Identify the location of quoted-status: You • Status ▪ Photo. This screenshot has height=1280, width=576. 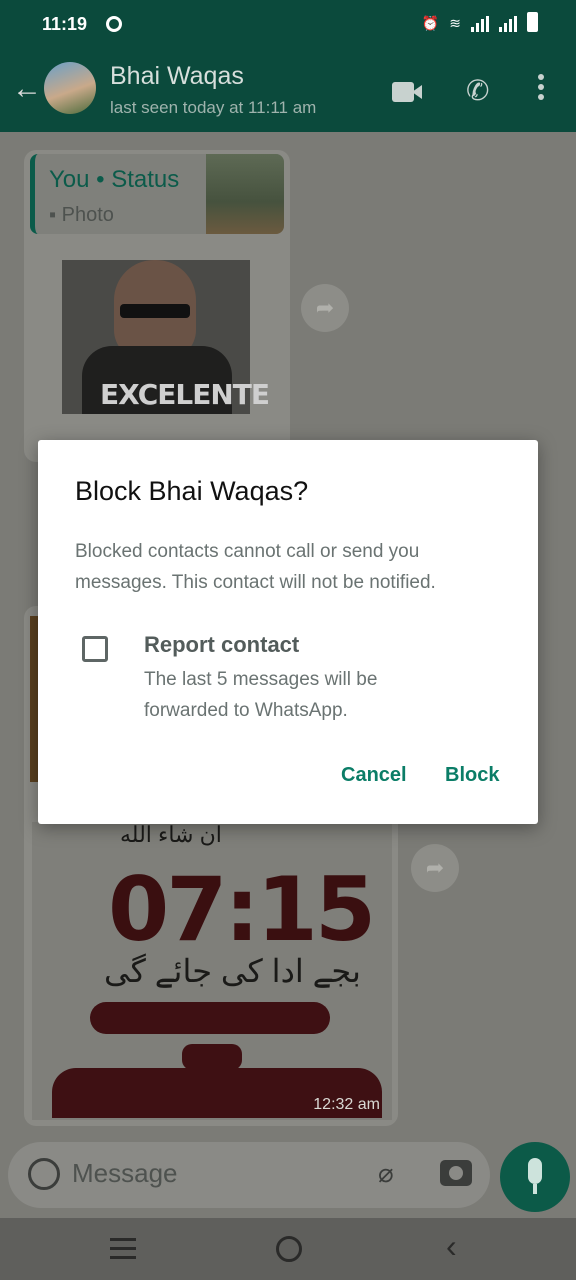
(157, 194).